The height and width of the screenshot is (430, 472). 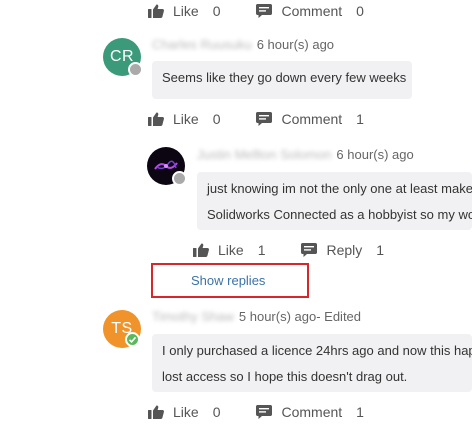 What do you see at coordinates (380, 250) in the screenshot?
I see `reply-count: 1` at bounding box center [380, 250].